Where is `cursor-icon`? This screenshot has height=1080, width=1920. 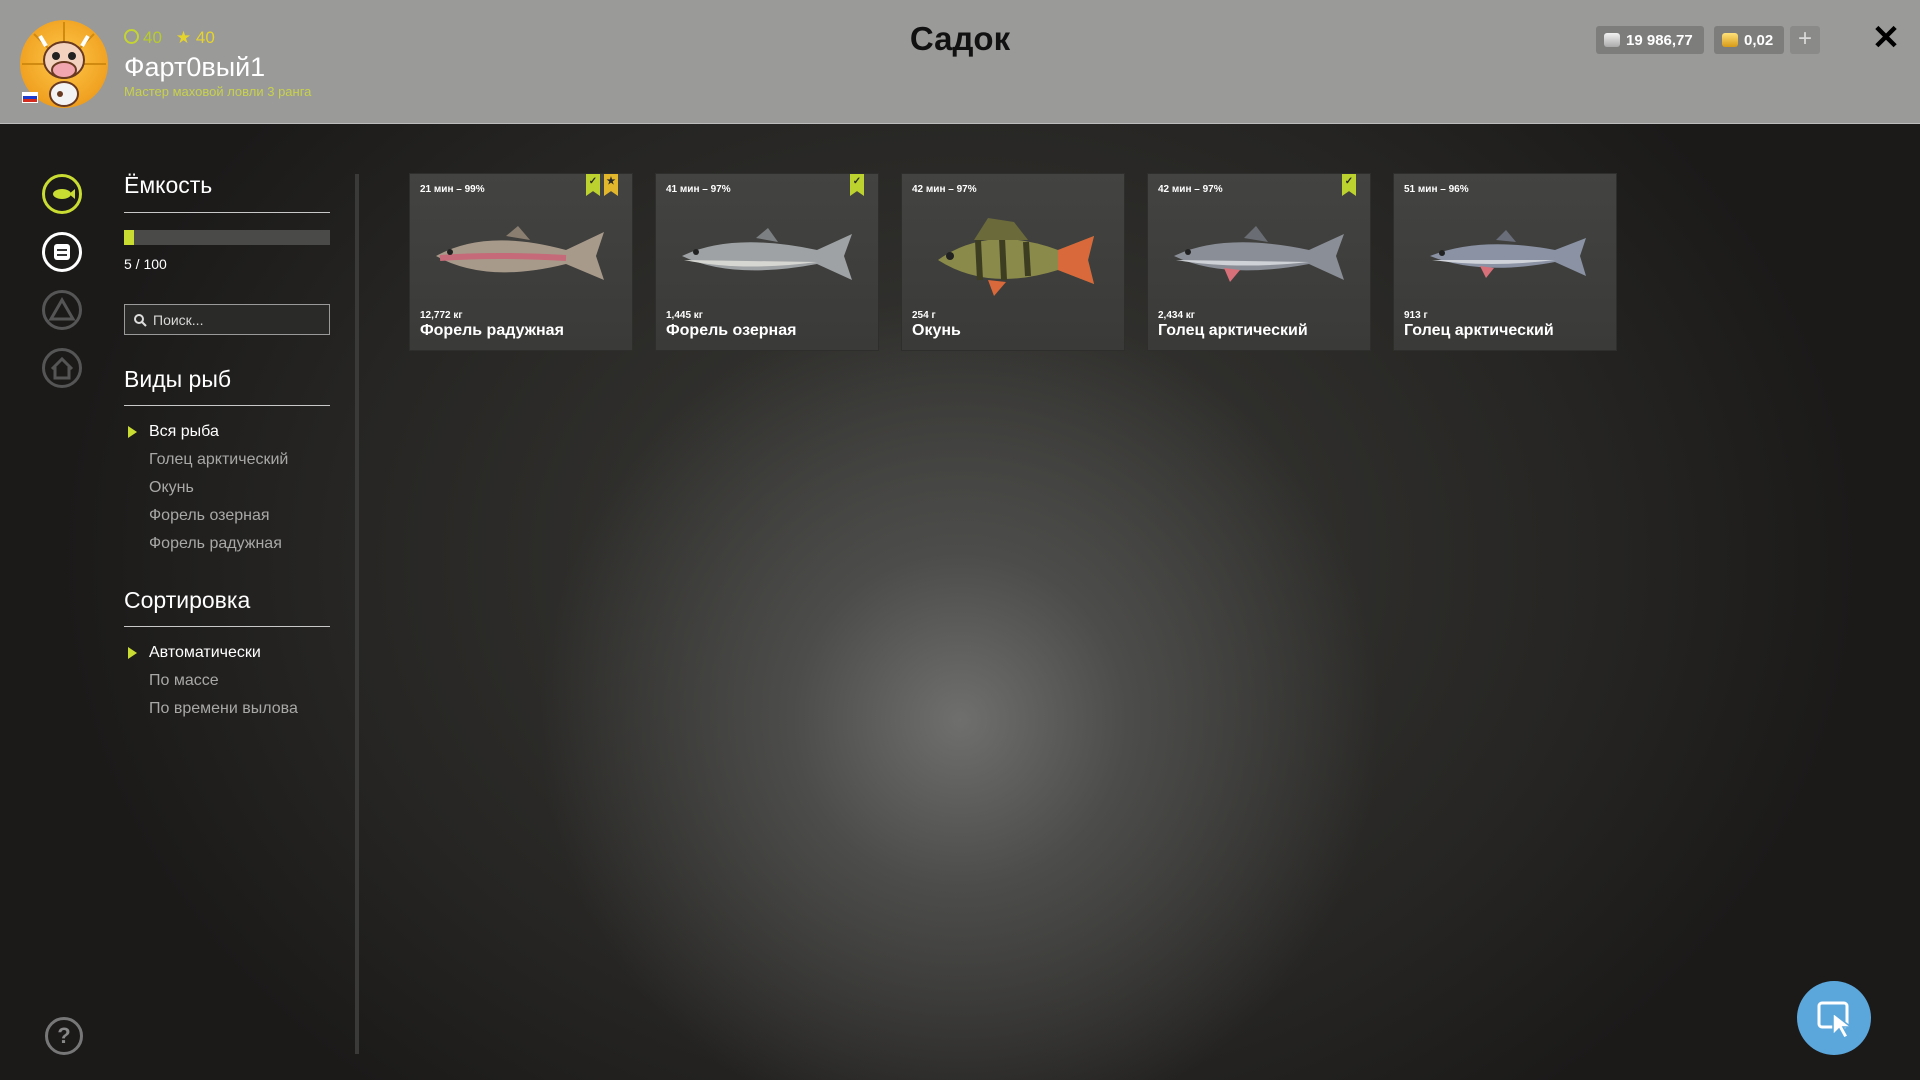
cursor-icon is located at coordinates (1835, 1020).